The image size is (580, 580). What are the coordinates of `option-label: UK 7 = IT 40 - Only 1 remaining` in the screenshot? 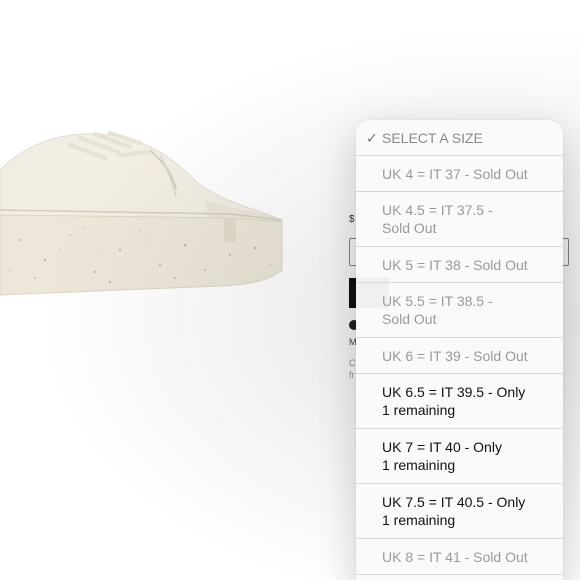 It's located at (442, 456).